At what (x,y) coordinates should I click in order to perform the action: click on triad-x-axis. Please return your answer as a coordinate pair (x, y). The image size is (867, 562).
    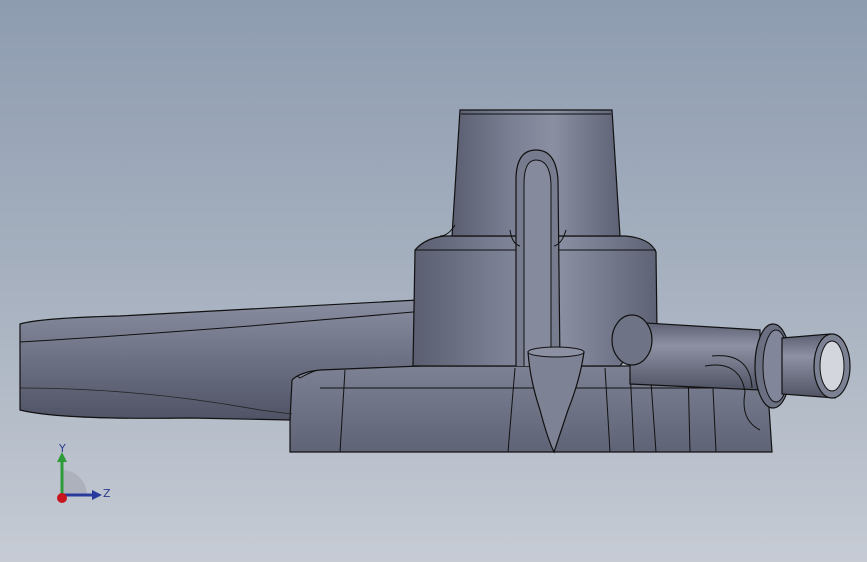
    Looking at the image, I should click on (62, 498).